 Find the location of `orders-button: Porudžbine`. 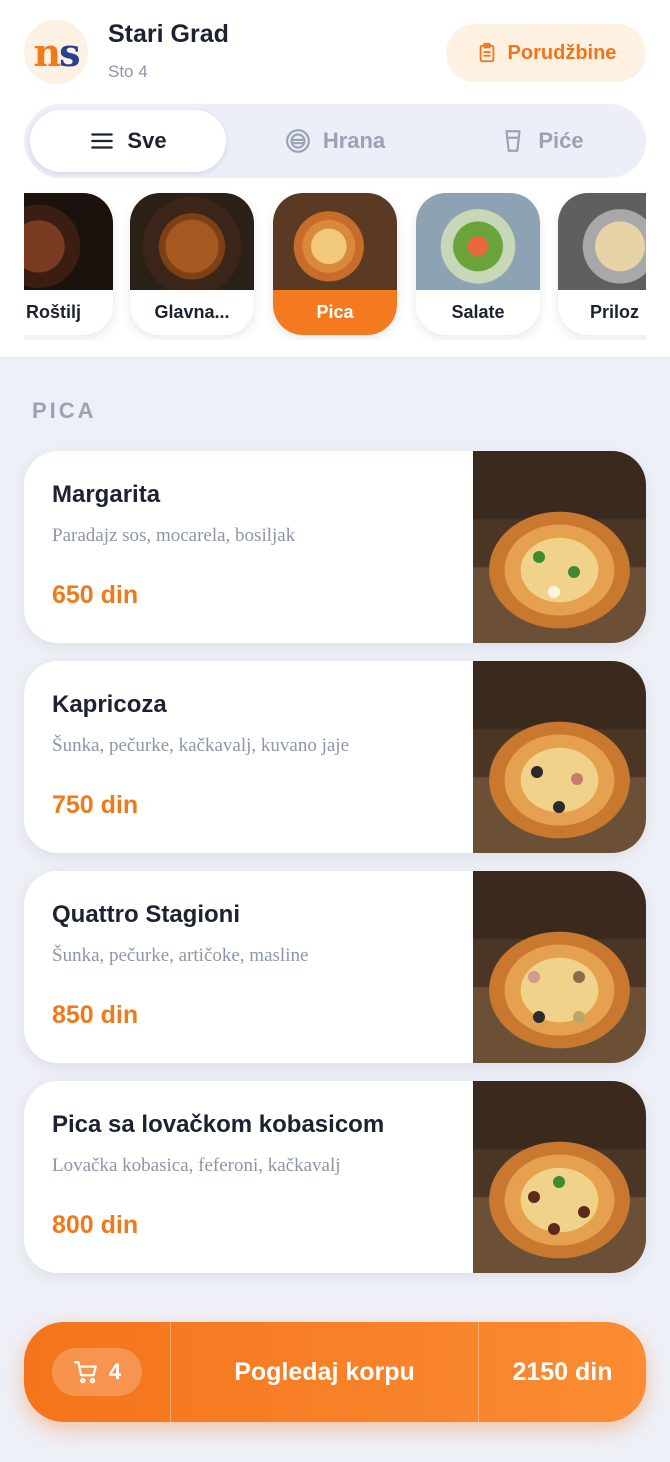

orders-button: Porudžbine is located at coordinates (546, 53).